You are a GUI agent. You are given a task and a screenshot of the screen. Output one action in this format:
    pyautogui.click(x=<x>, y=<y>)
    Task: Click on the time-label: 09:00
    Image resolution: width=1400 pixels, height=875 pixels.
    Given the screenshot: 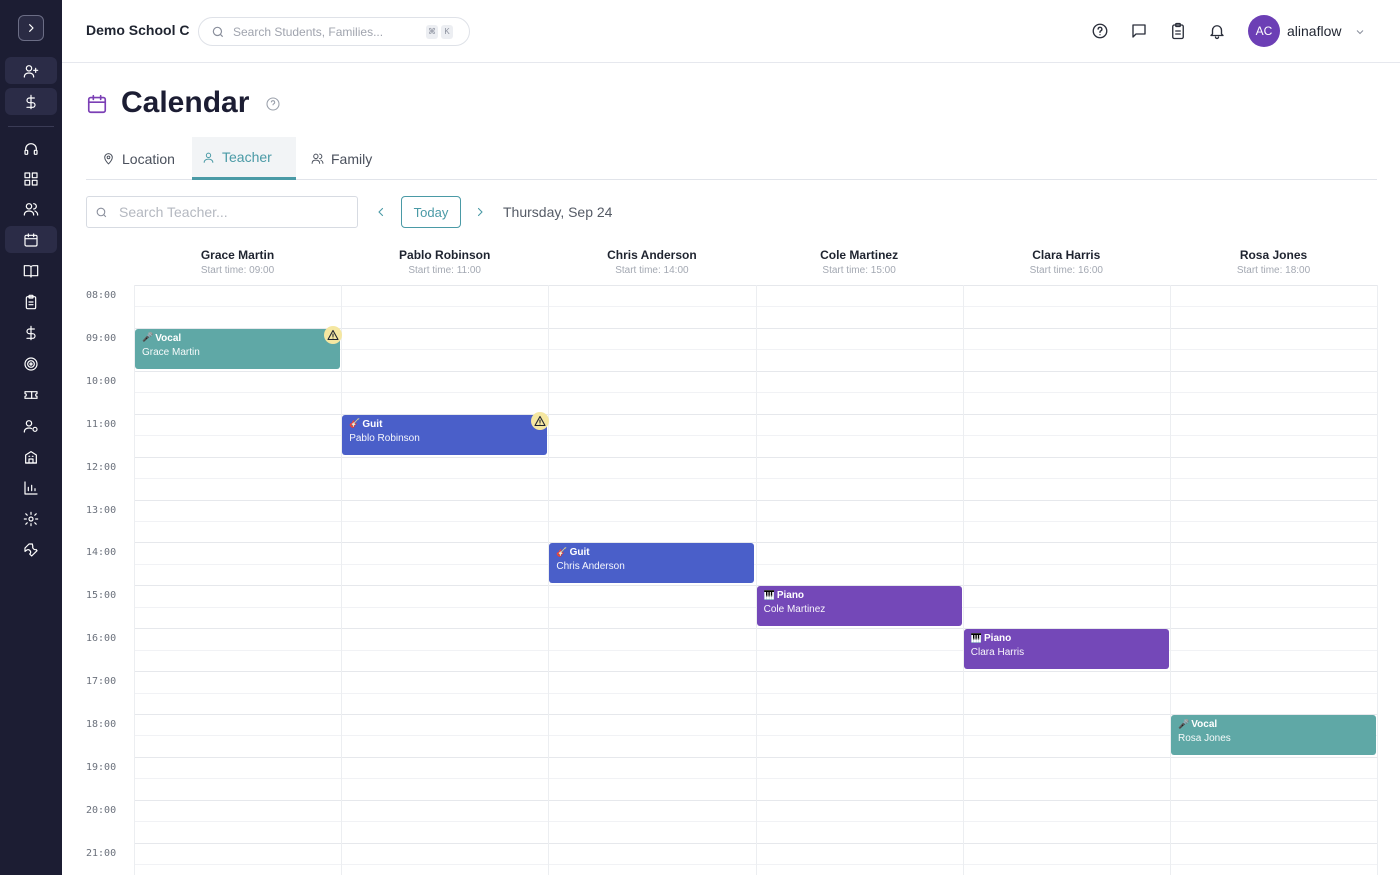 What is the action you would take?
    pyautogui.click(x=101, y=338)
    